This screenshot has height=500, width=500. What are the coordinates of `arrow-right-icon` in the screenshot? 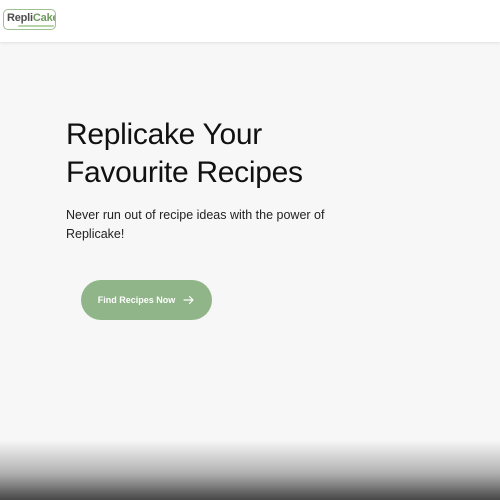 It's located at (188, 300).